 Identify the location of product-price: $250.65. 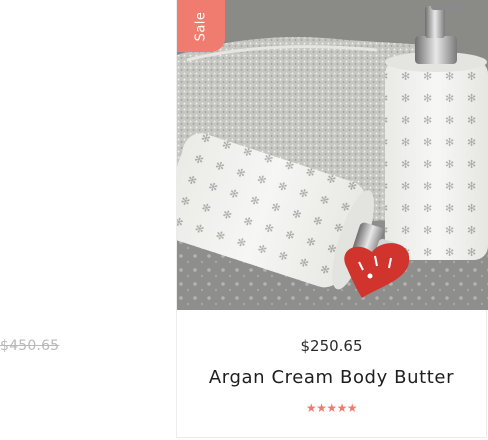
(331, 346).